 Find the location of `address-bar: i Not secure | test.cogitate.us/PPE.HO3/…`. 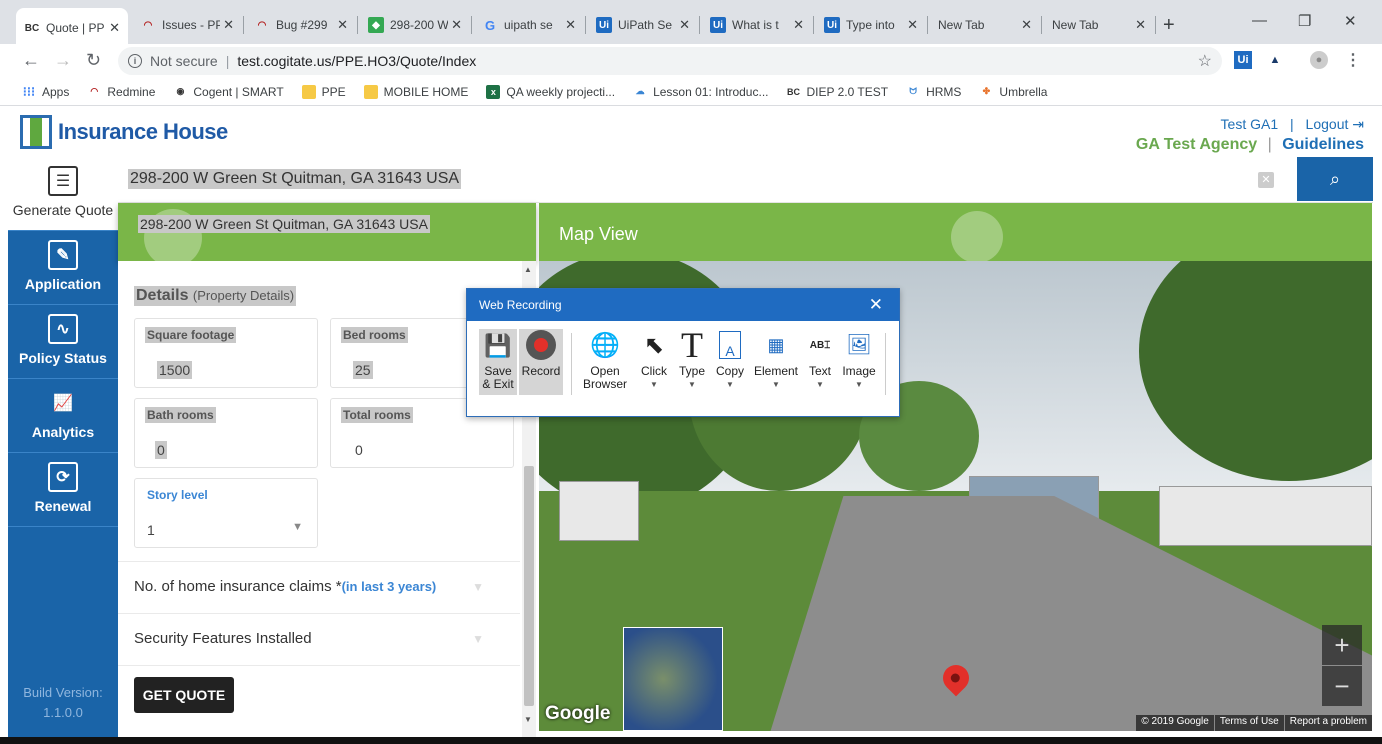

address-bar: i Not secure | test.cogitate.us/PPE.HO3/… is located at coordinates (670, 61).